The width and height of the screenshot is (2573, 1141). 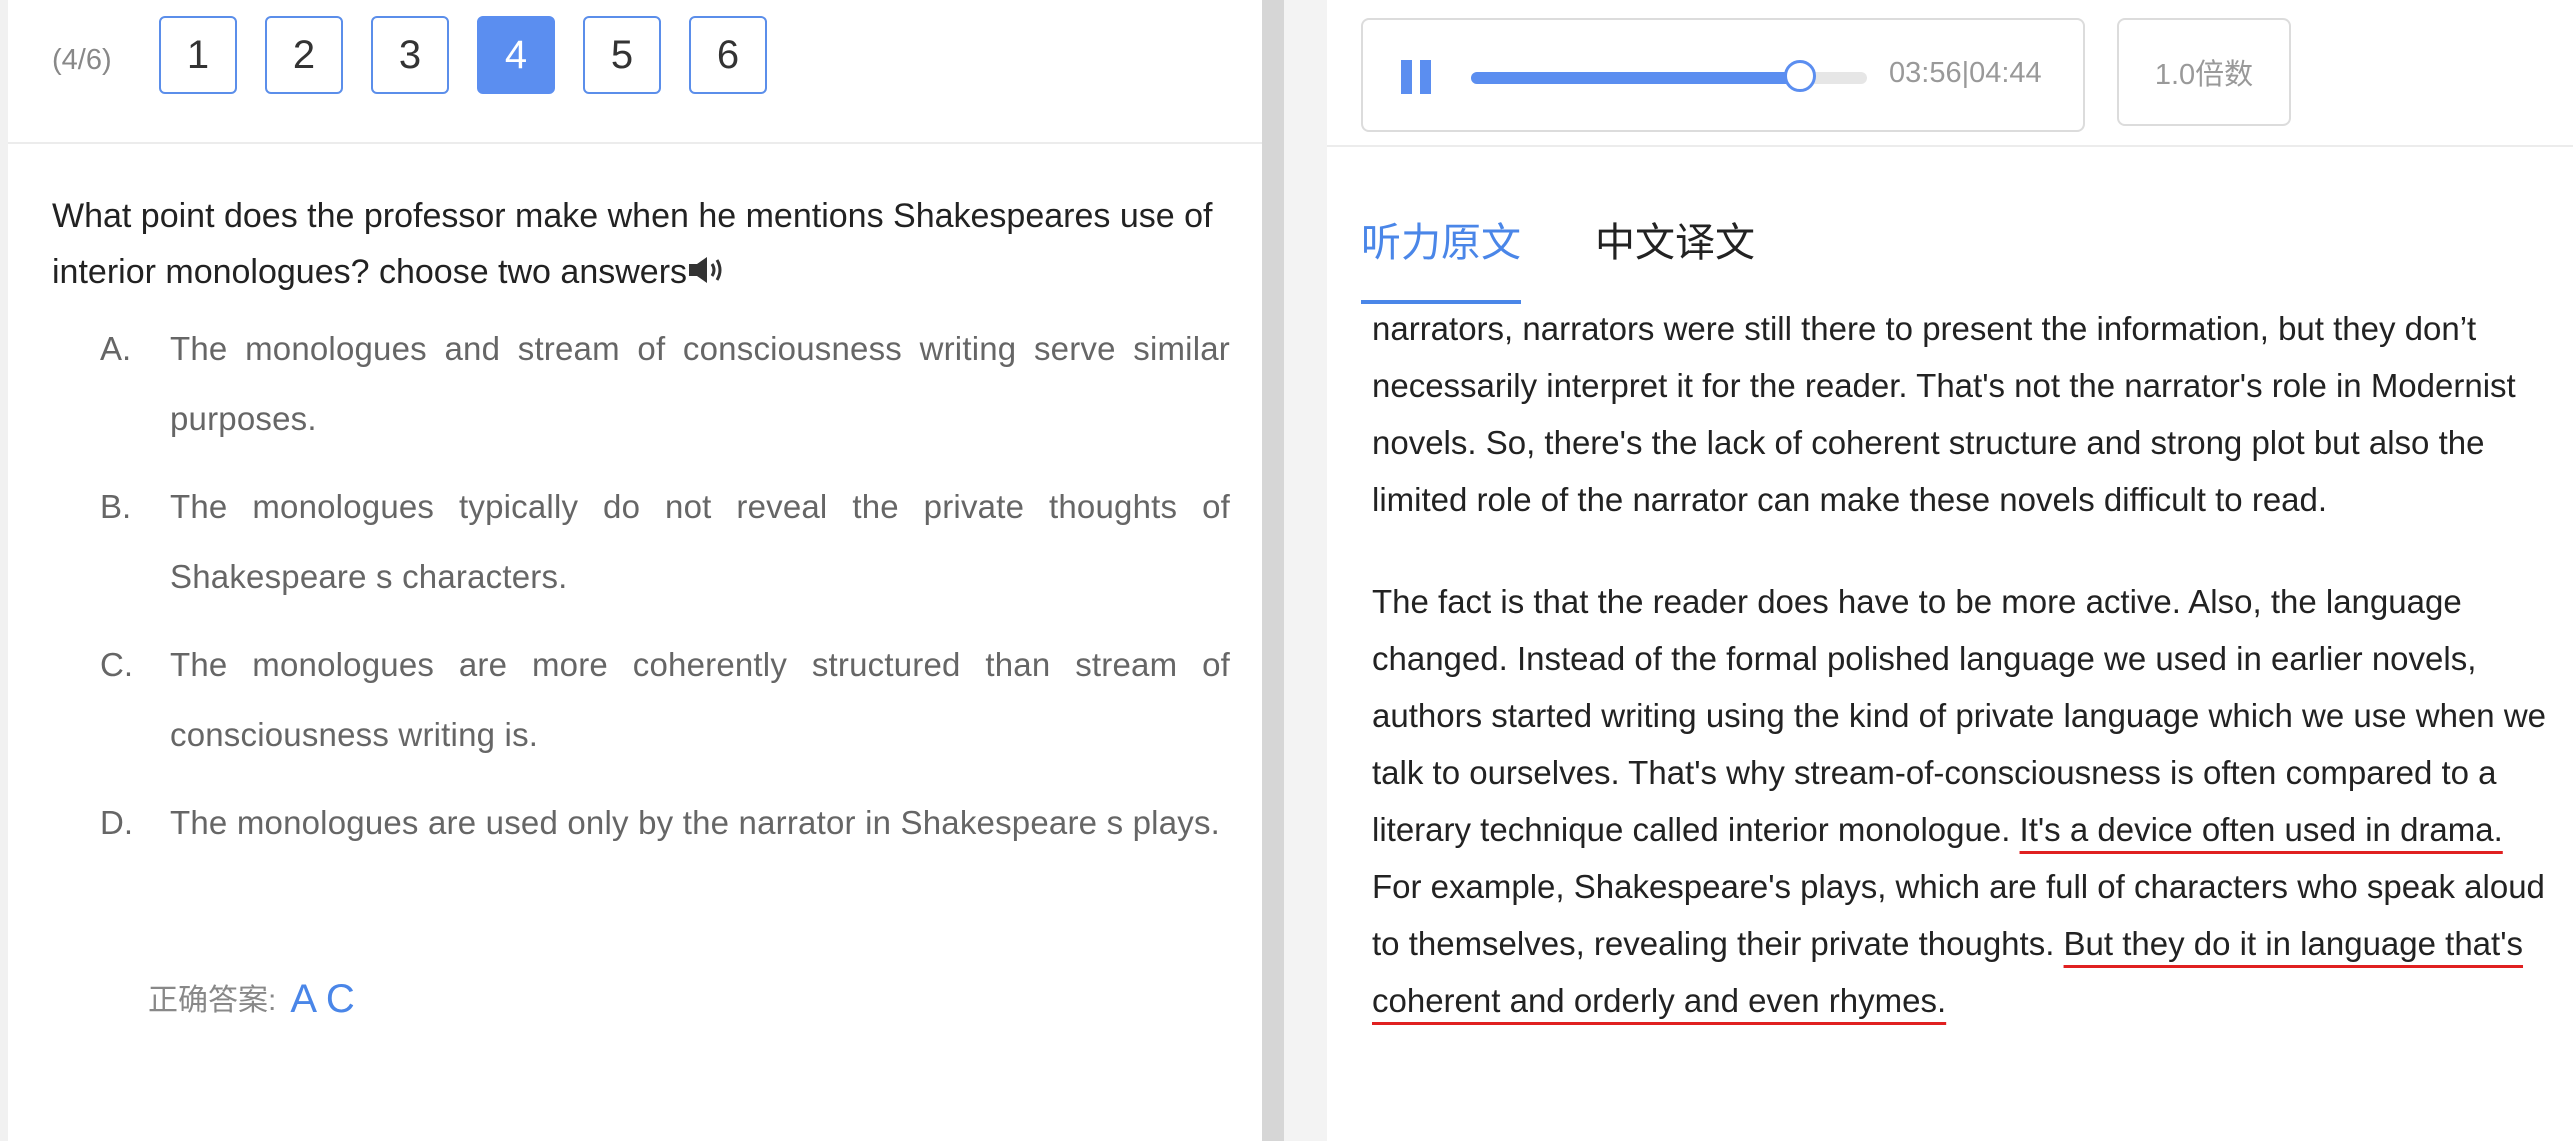 I want to click on question-button-2: 2, so click(x=304, y=55).